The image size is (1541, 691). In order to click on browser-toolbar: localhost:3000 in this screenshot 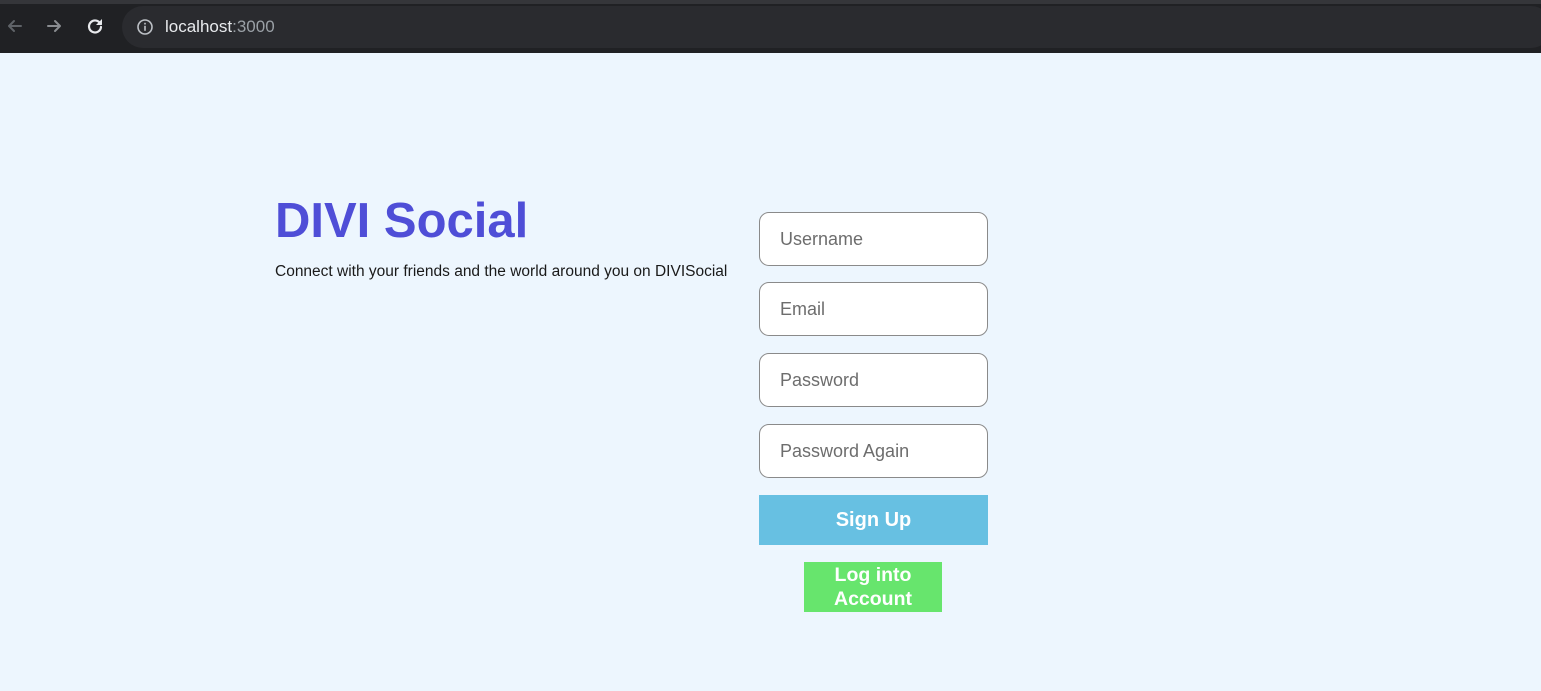, I will do `click(770, 26)`.